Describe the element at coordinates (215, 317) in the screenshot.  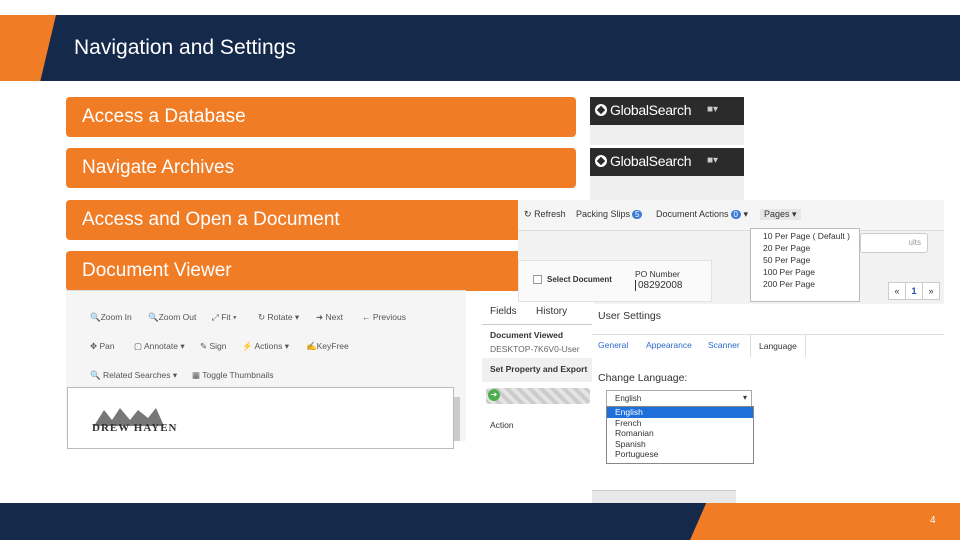
I see `expand-icon: ⤢` at that location.